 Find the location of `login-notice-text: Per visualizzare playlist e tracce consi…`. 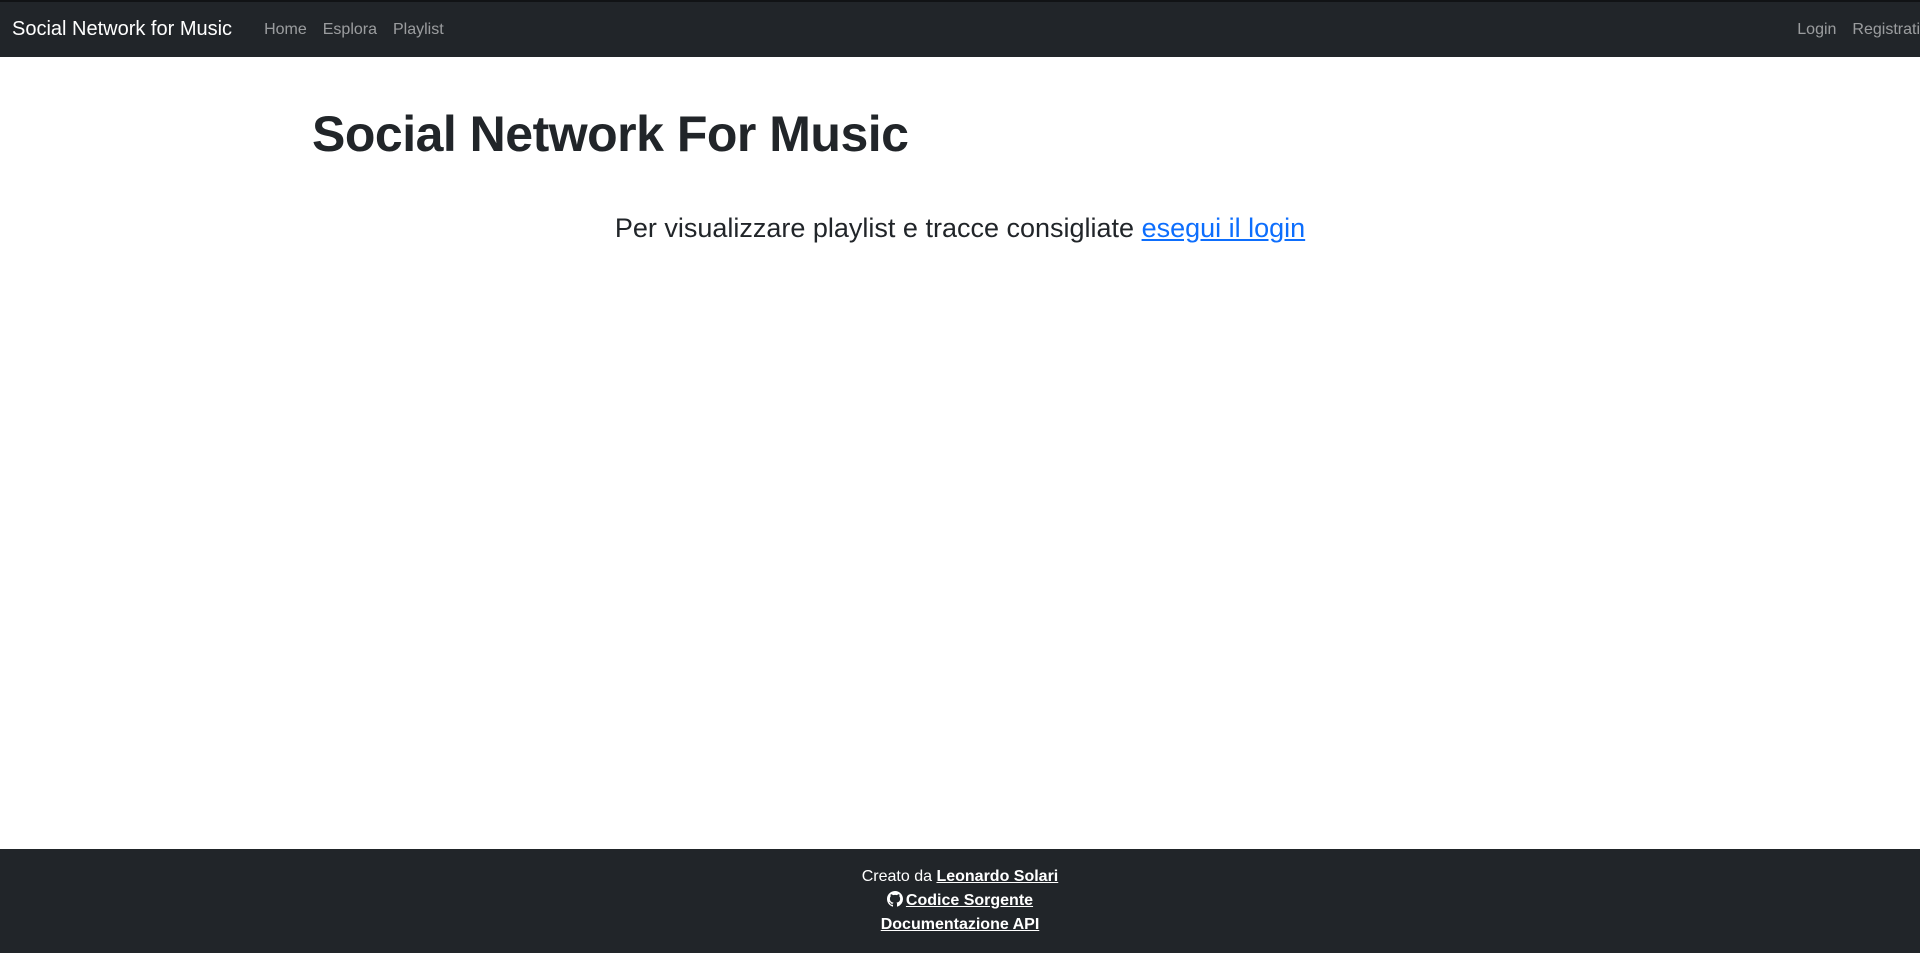

login-notice-text: Per visualizzare playlist e tracce consi… is located at coordinates (878, 228).